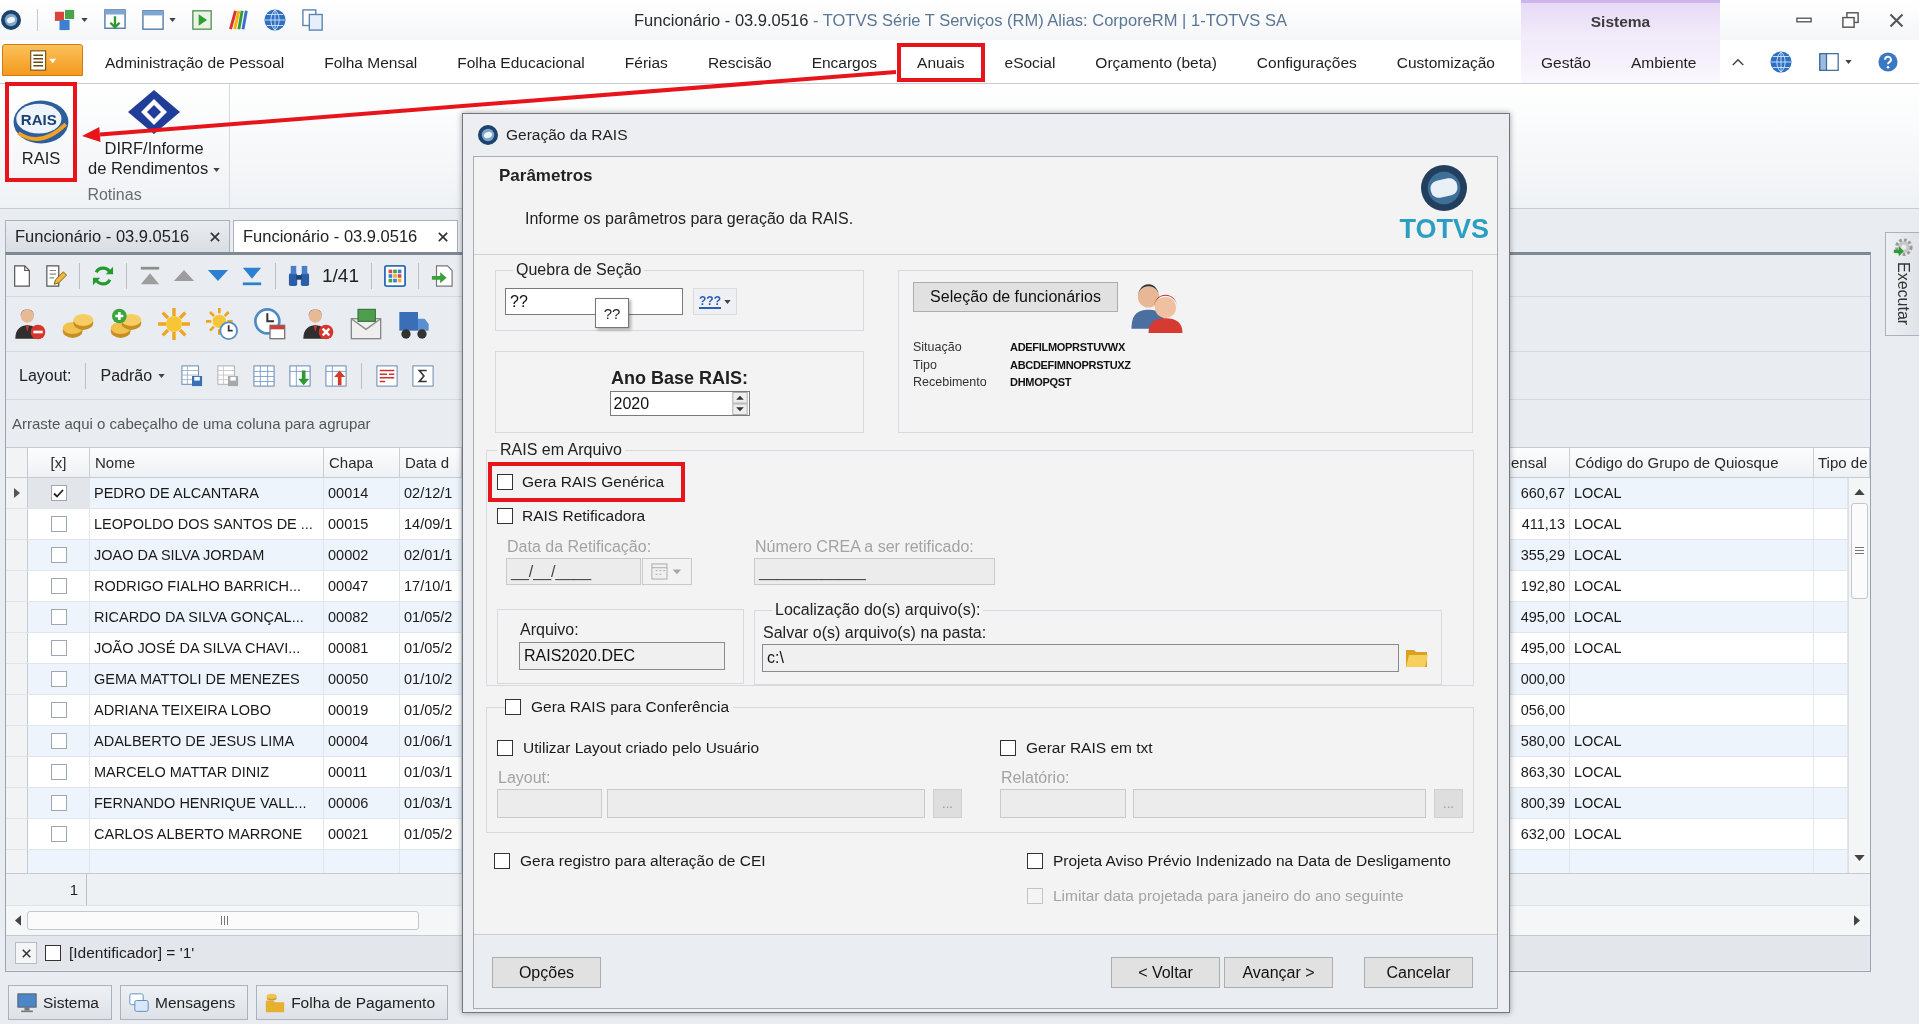 This screenshot has width=1919, height=1024. I want to click on panel-layout-icon, so click(1829, 61).